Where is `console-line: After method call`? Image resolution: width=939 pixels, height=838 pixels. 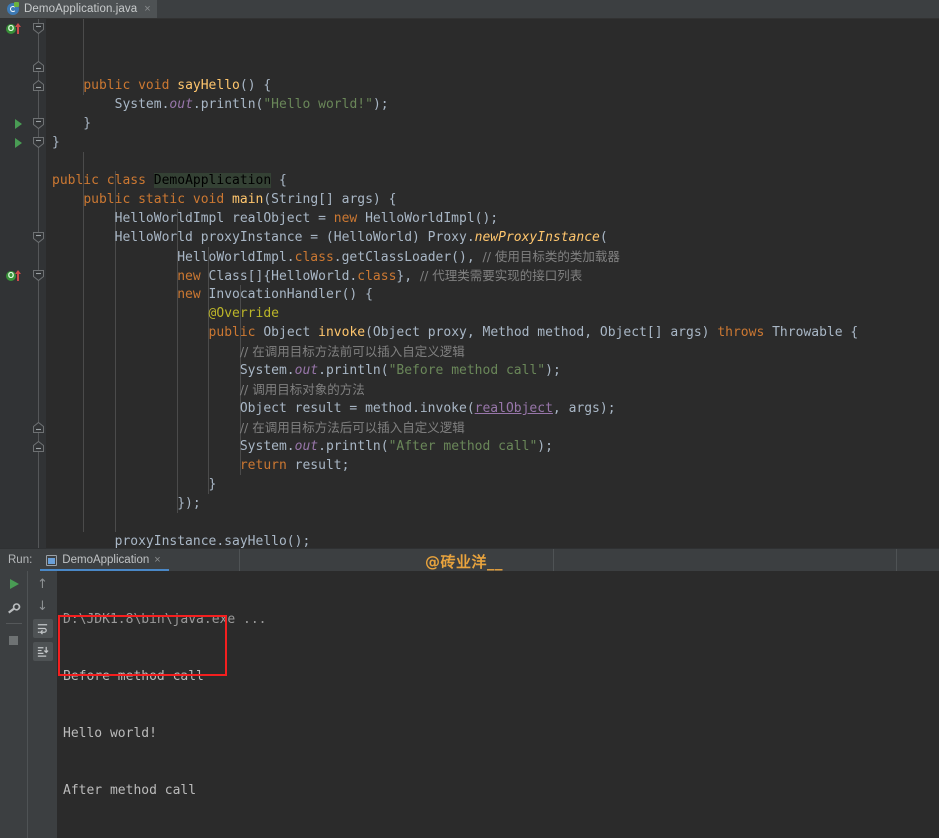 console-line: After method call is located at coordinates (130, 790).